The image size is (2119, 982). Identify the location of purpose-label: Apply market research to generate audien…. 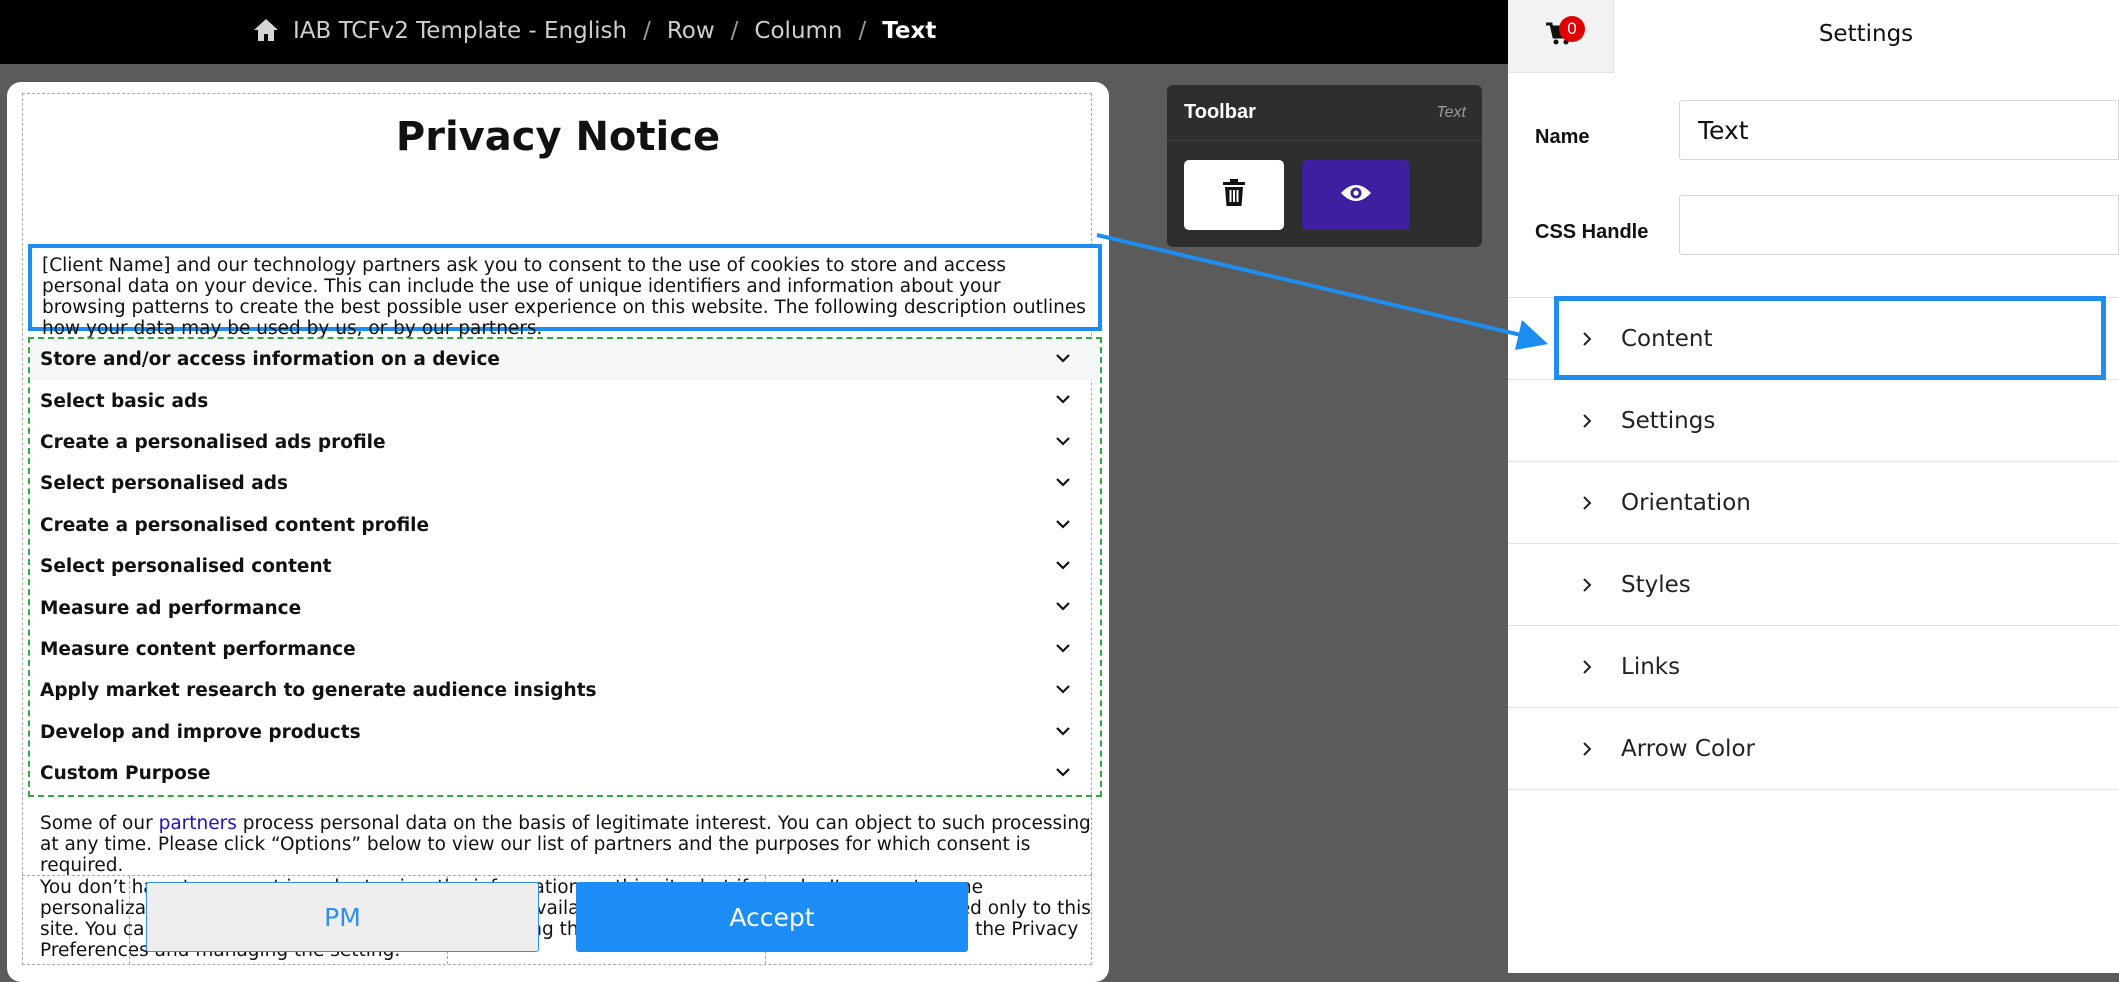
(318, 691).